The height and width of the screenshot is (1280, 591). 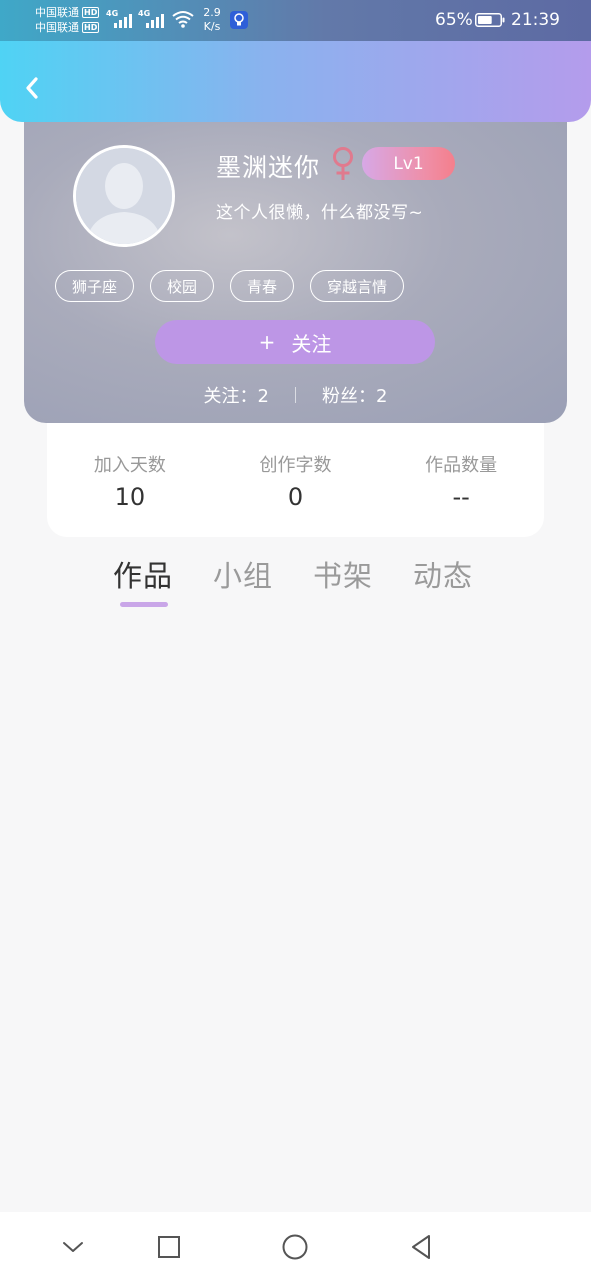 What do you see at coordinates (236, 395) in the screenshot?
I see `following-count: 关注：2` at bounding box center [236, 395].